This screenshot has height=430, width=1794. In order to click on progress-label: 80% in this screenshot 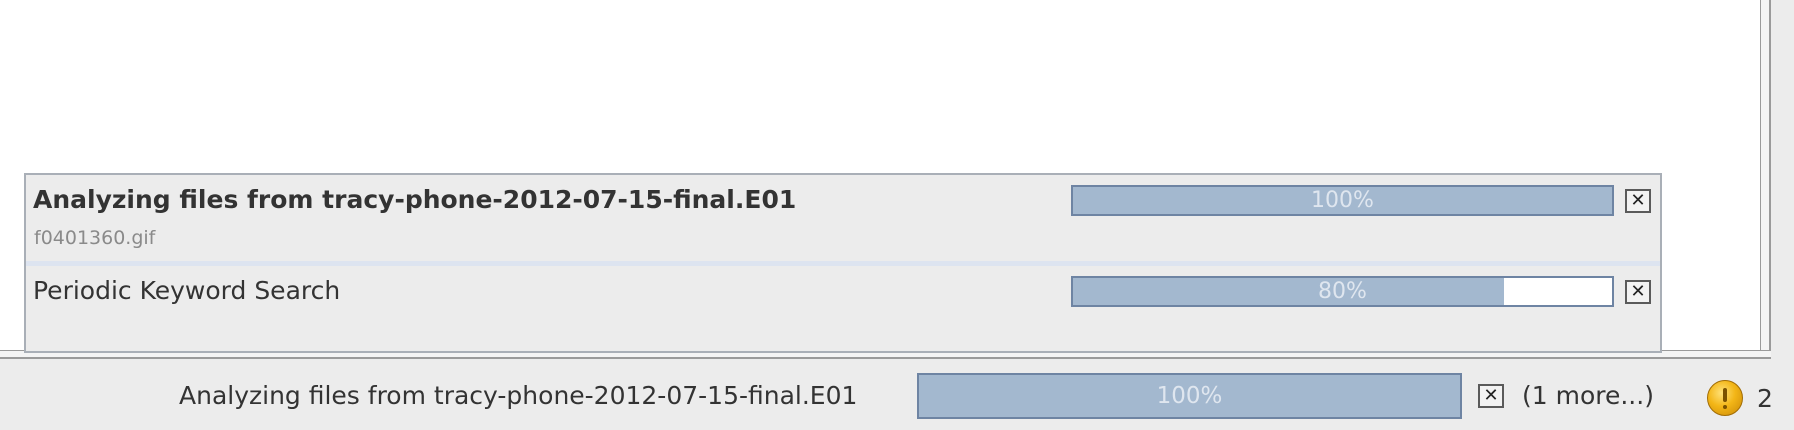, I will do `click(1342, 291)`.